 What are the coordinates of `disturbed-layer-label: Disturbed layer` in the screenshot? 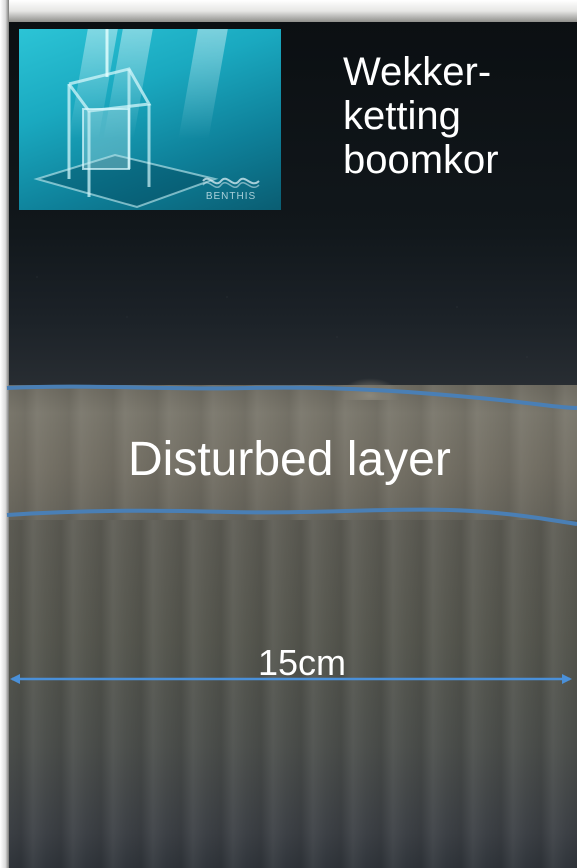 It's located at (289, 459).